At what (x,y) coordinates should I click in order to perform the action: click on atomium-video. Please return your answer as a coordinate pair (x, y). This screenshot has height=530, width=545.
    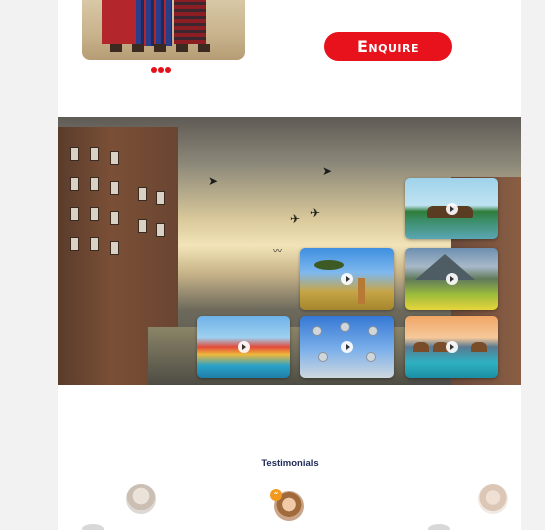
    Looking at the image, I should click on (347, 347).